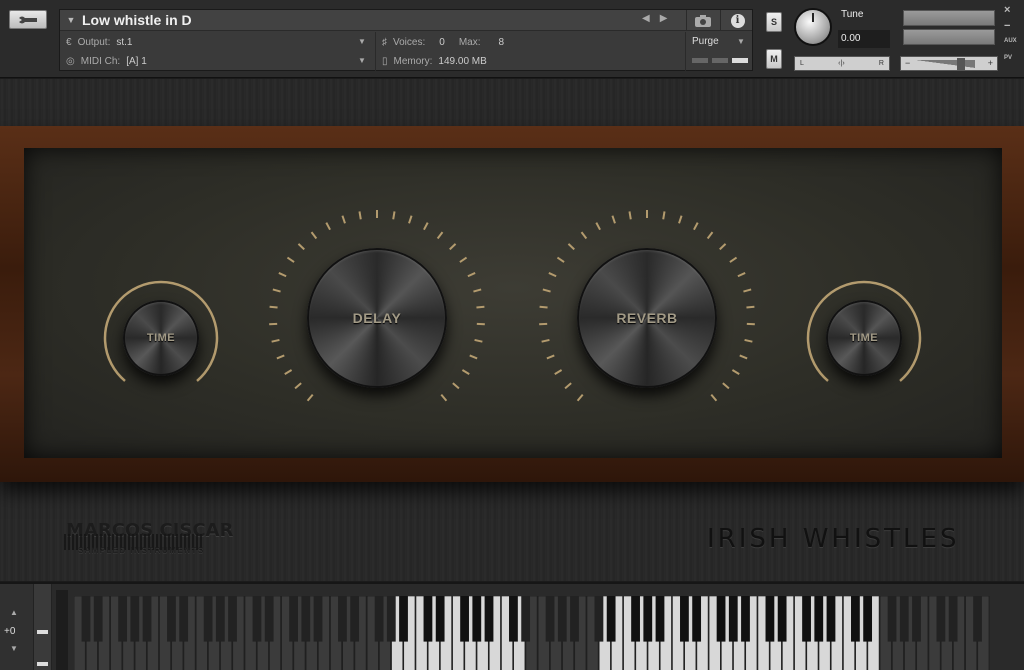 This screenshot has width=1024, height=670. I want to click on tune-knob, so click(813, 27).